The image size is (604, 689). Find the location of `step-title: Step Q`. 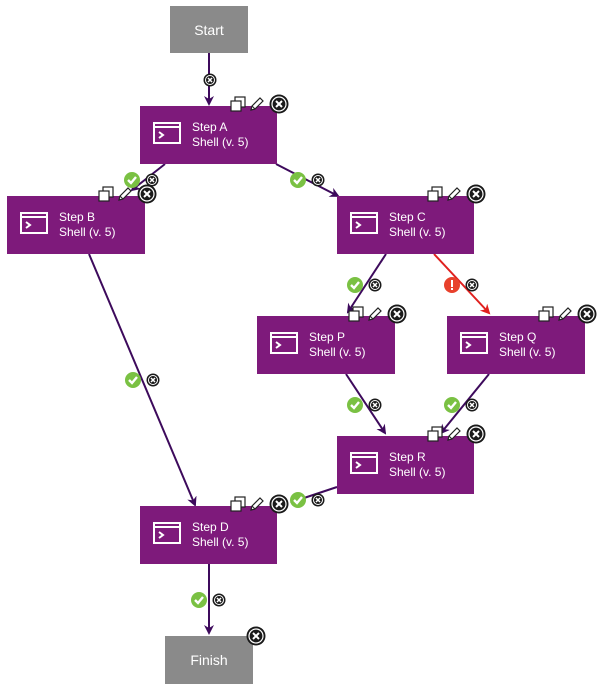

step-title: Step Q is located at coordinates (518, 337).